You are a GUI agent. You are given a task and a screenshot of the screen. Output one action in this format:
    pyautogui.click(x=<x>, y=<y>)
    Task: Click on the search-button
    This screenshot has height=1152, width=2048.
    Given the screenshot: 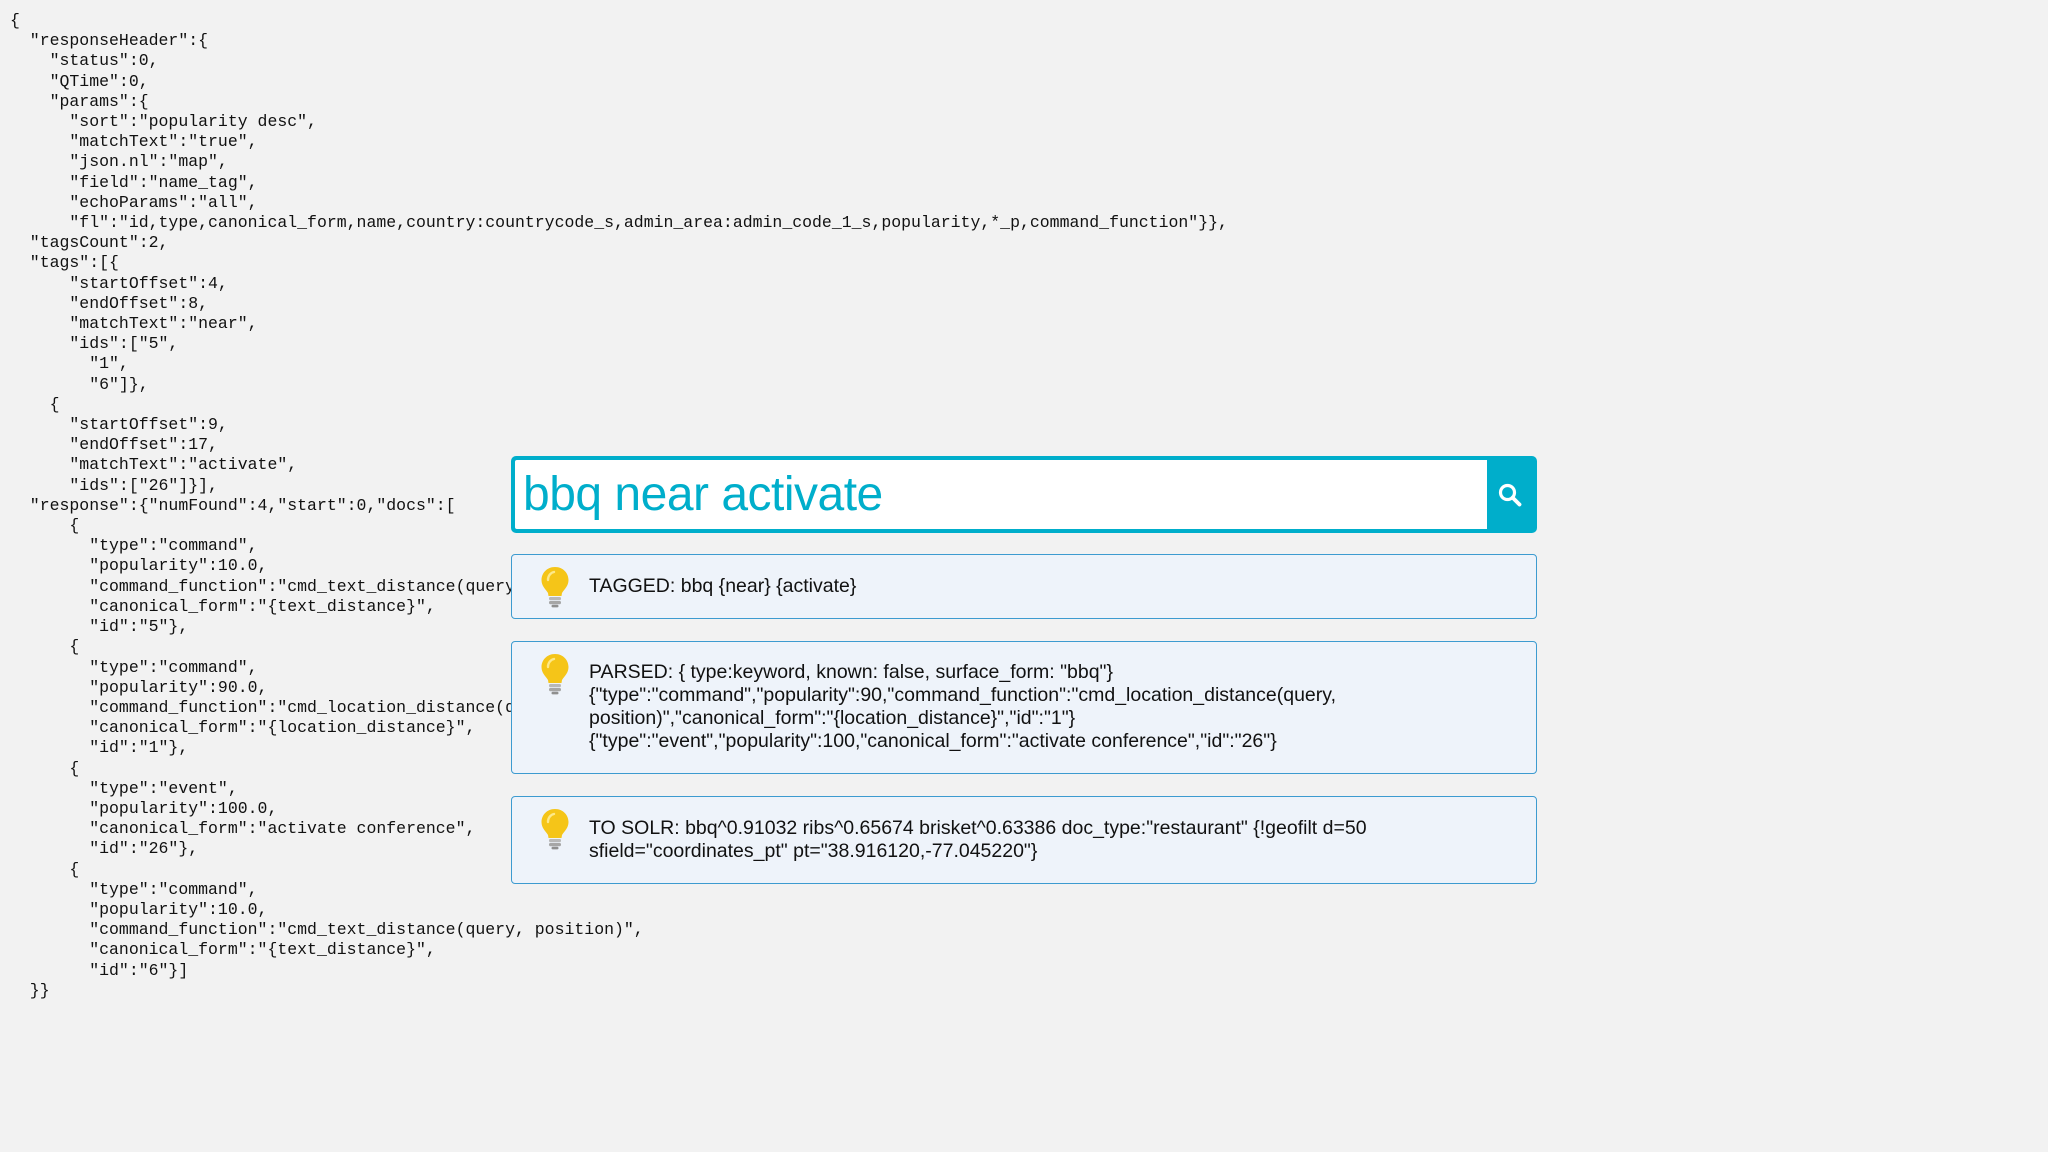 What is the action you would take?
    pyautogui.click(x=1510, y=494)
    